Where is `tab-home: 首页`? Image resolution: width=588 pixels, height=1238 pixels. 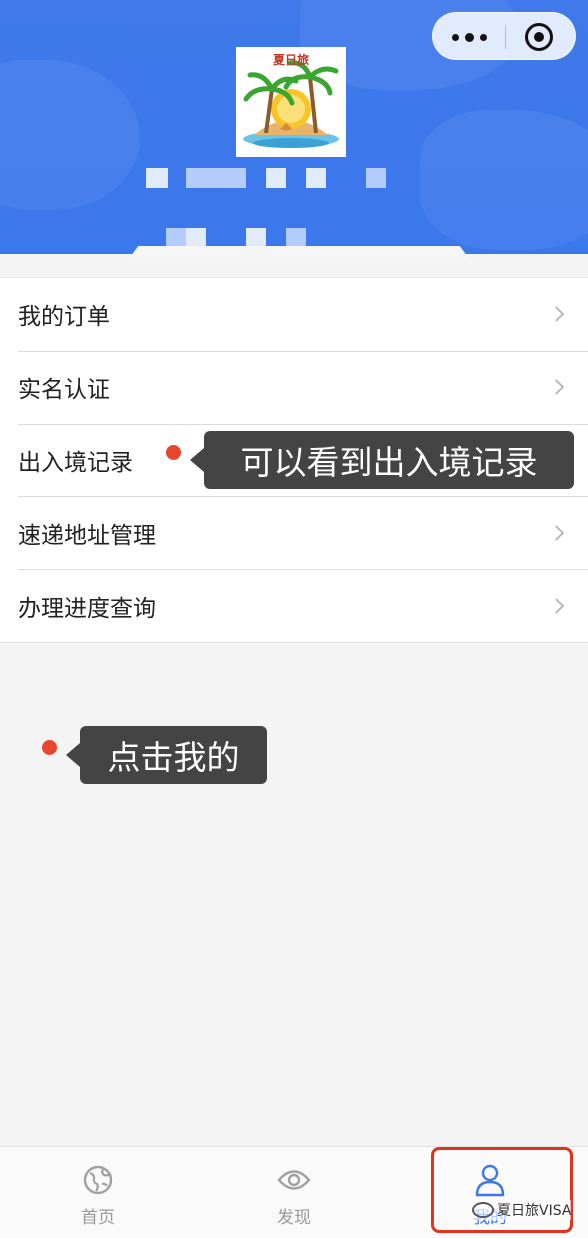 tab-home: 首页 is located at coordinates (98, 1192).